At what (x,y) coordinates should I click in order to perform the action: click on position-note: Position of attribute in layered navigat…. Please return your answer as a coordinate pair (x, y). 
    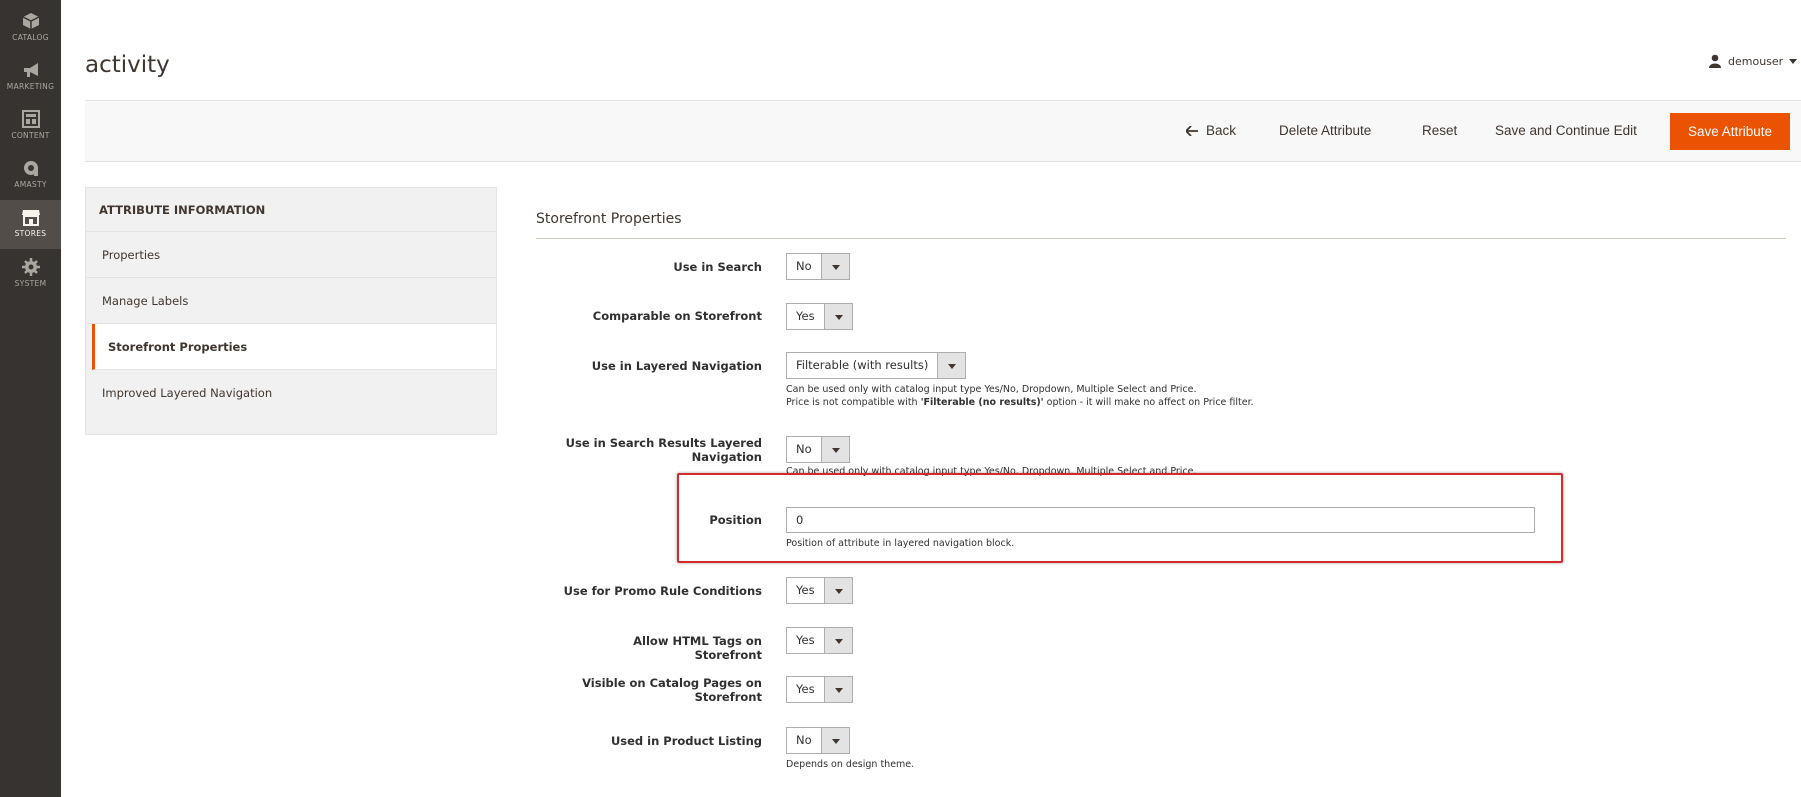
    Looking at the image, I should click on (900, 543).